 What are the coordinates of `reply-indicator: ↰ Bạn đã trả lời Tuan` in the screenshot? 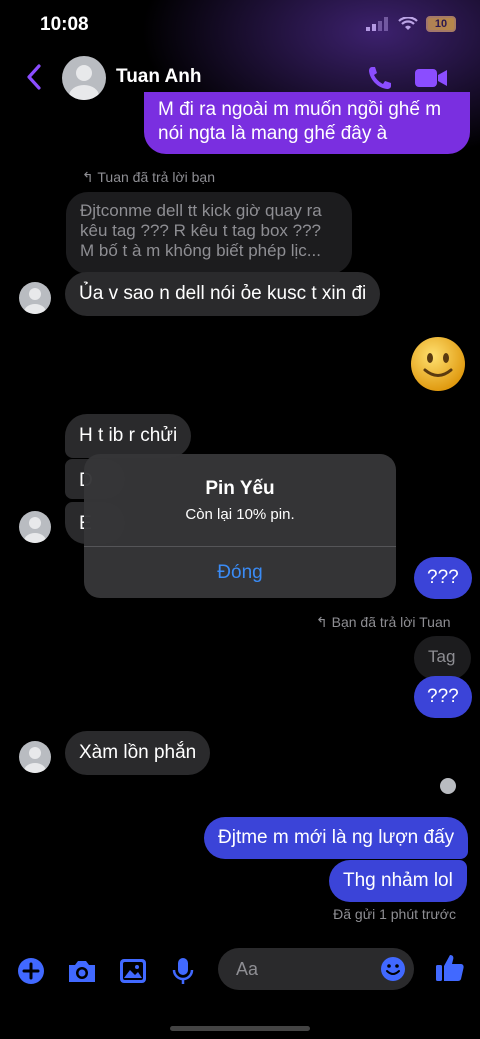 It's located at (383, 622).